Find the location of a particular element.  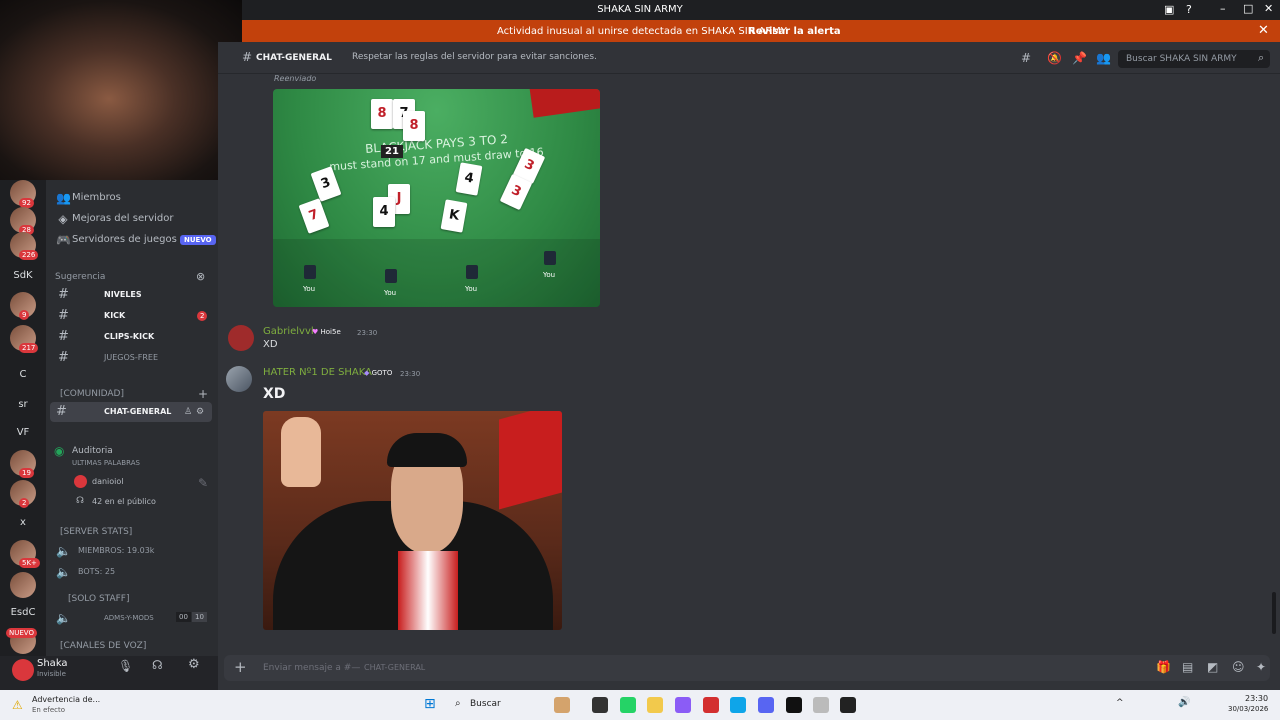

copilot-icon is located at coordinates (683, 705).